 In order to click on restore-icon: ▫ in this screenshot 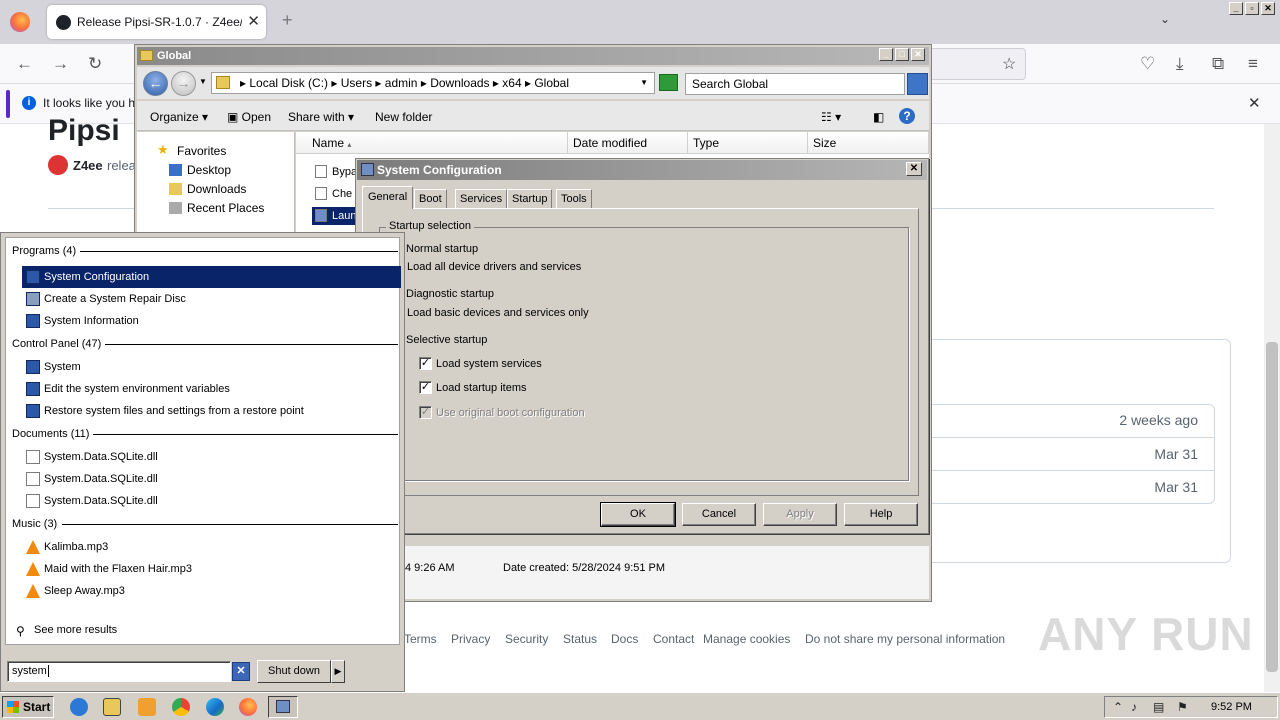, I will do `click(1252, 8)`.